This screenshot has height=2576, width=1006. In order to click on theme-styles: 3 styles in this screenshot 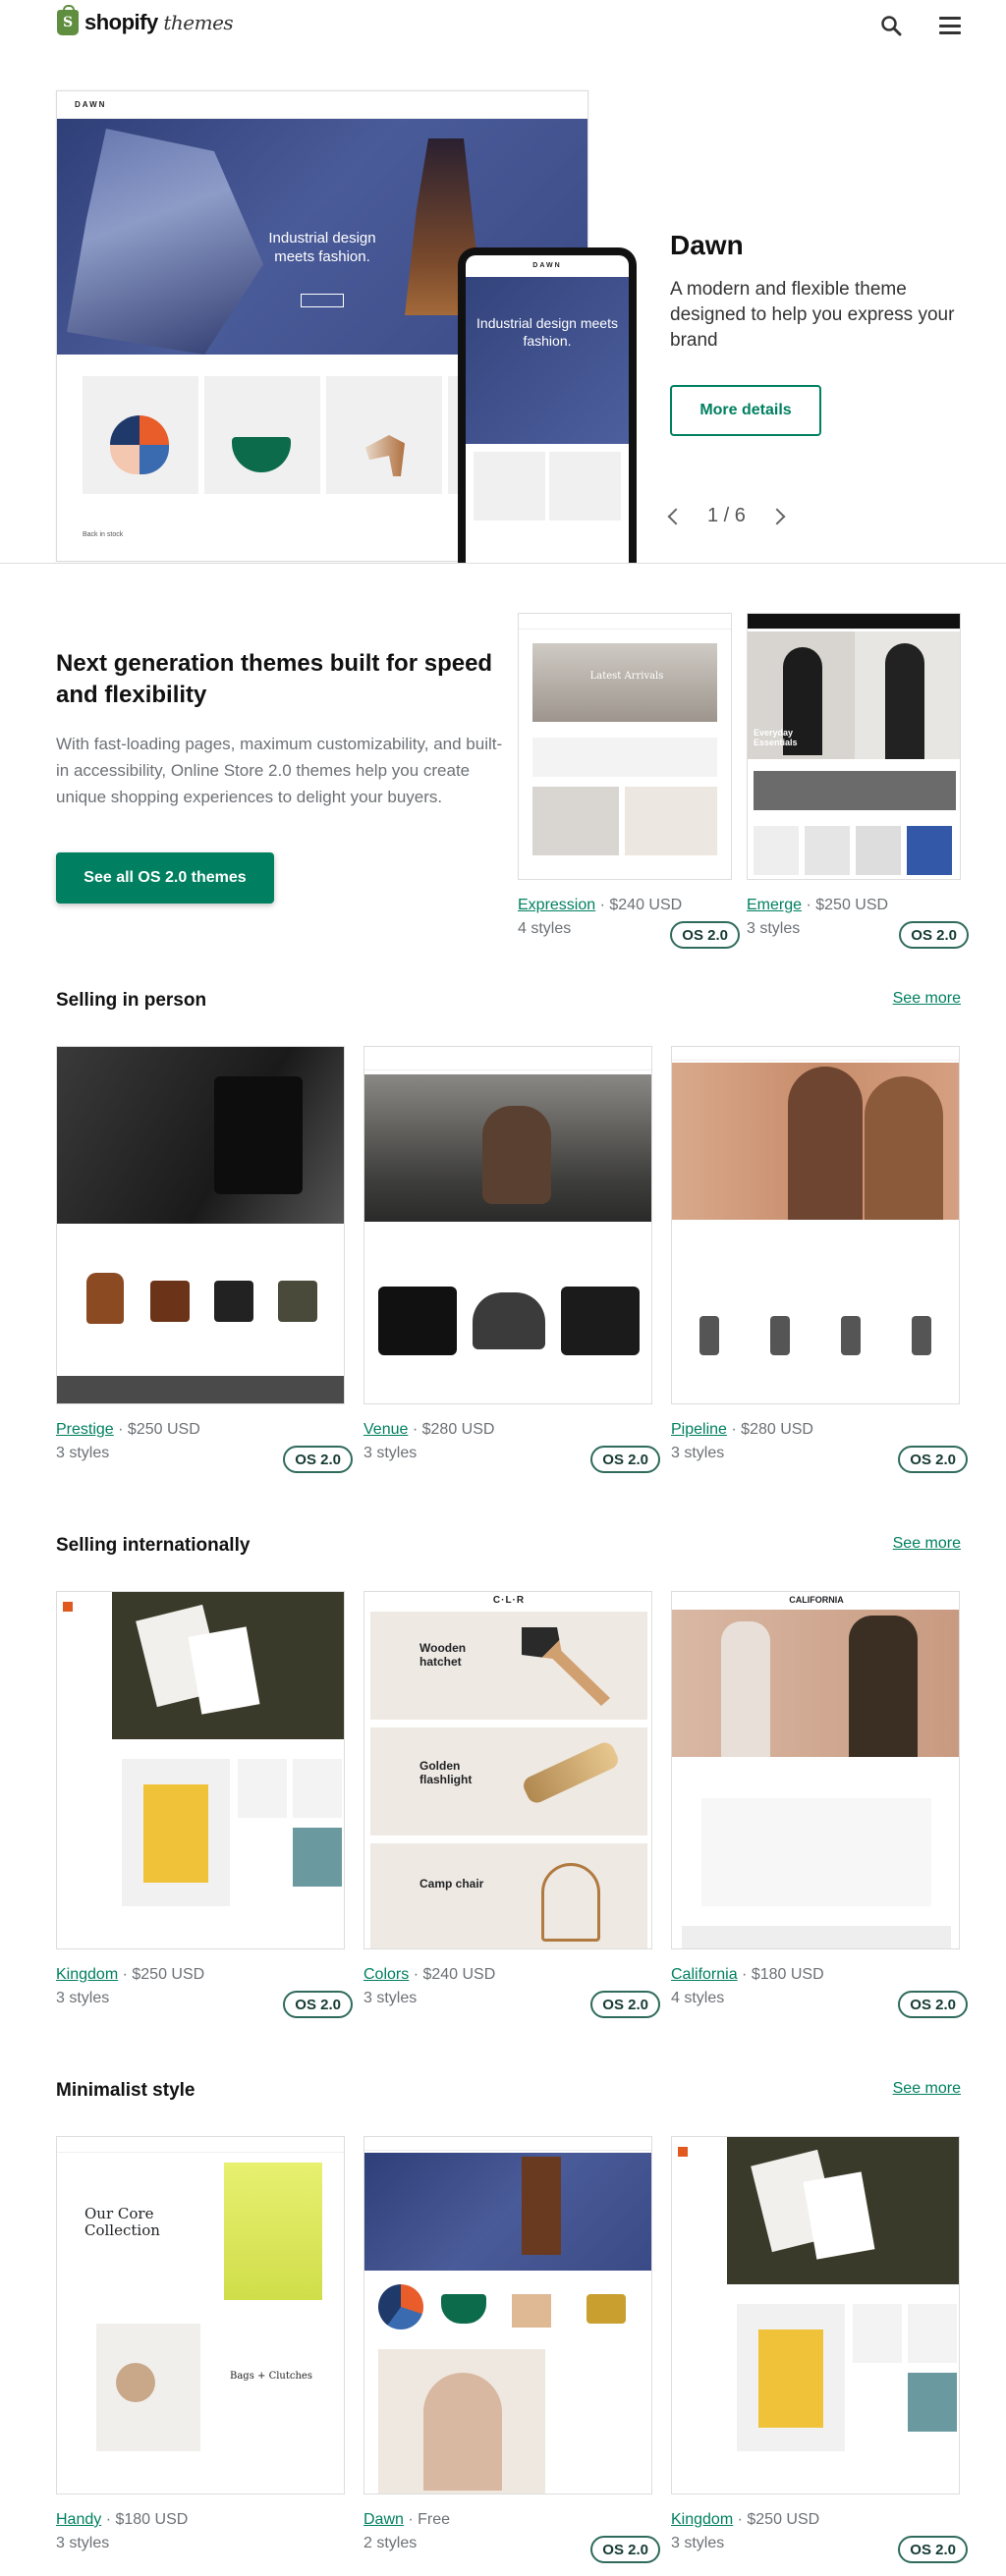, I will do `click(83, 2543)`.